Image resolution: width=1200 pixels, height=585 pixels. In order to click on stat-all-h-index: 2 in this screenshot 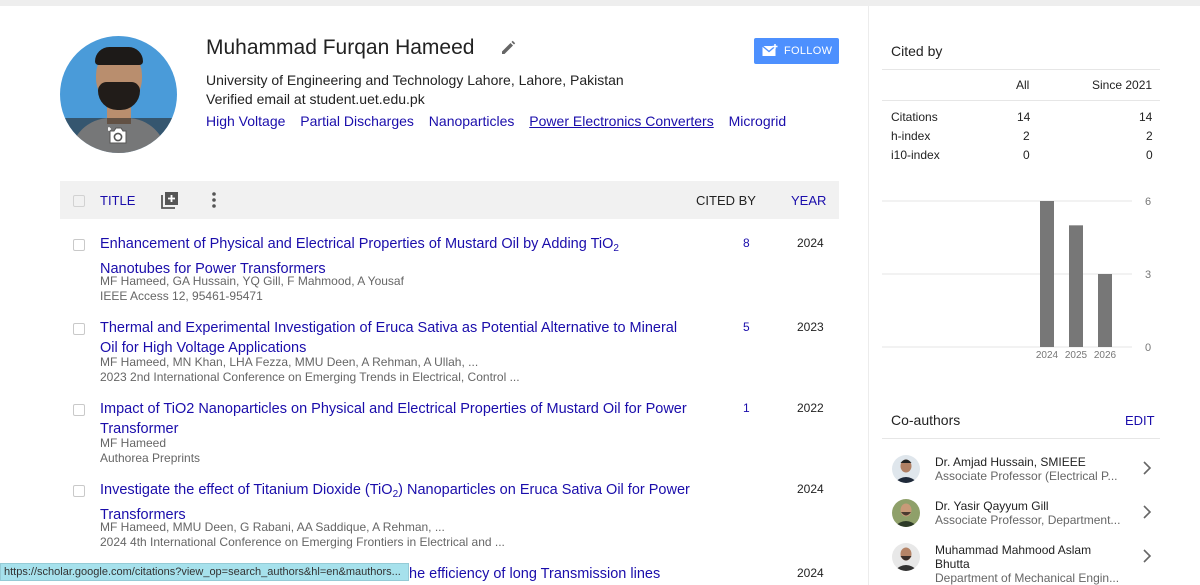, I will do `click(1026, 136)`.